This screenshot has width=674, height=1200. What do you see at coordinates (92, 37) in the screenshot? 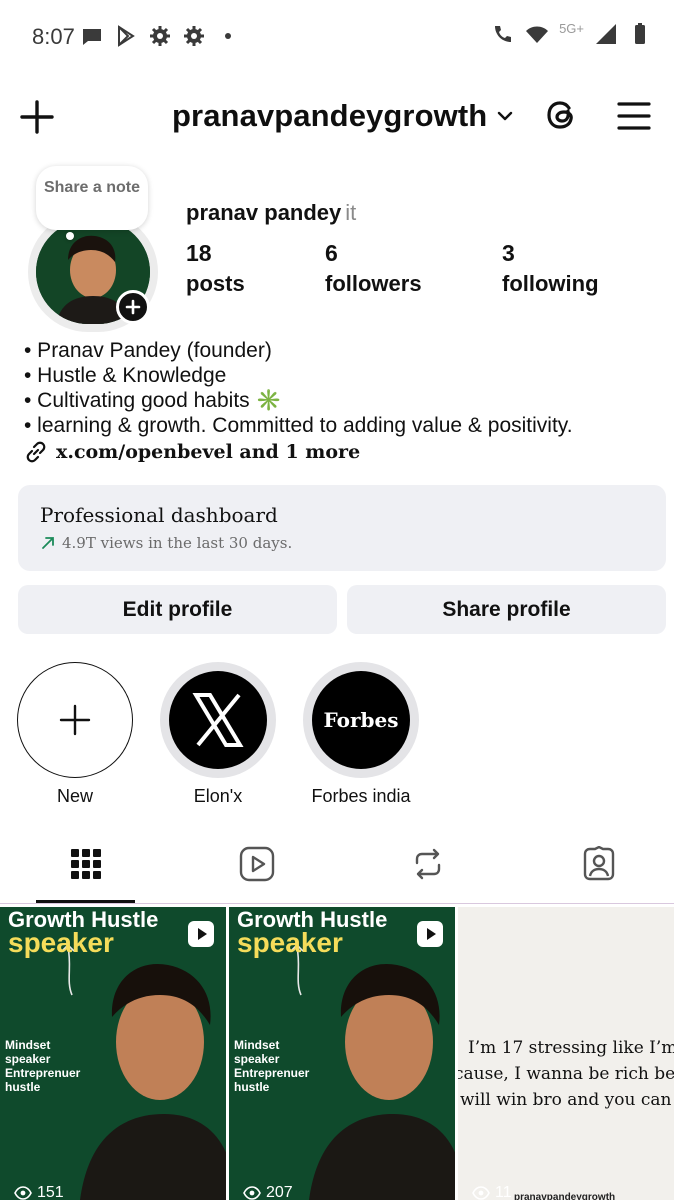
I see `message-icon` at bounding box center [92, 37].